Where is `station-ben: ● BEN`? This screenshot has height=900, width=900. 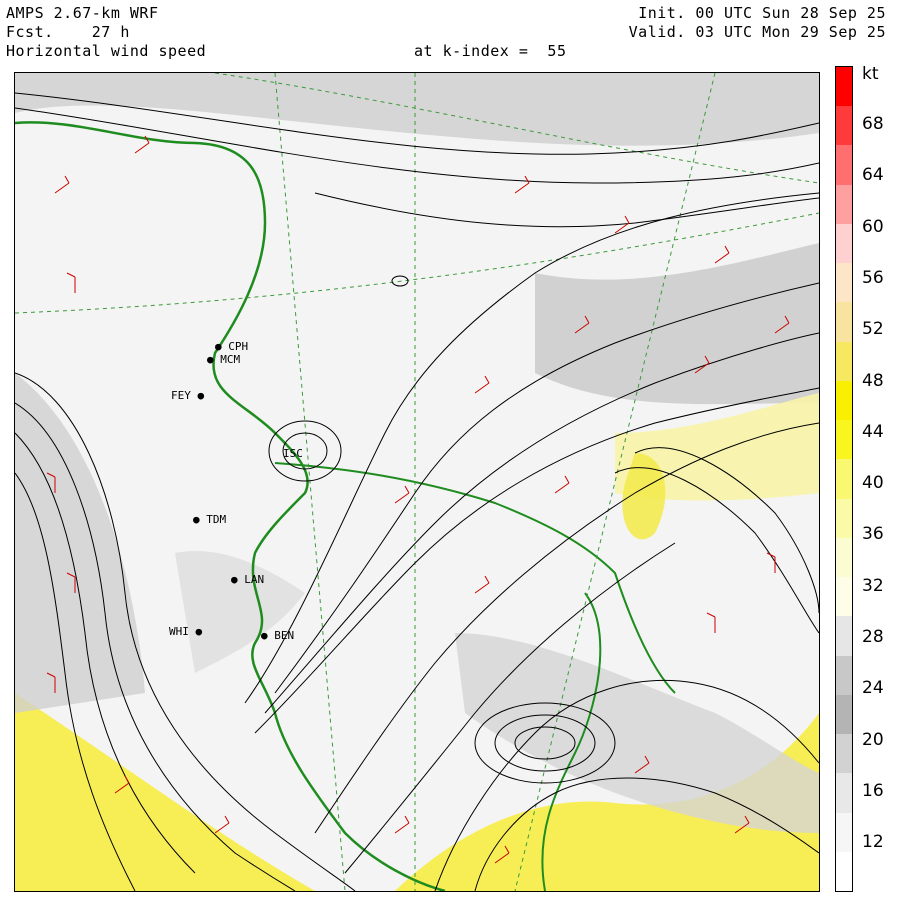 station-ben: ● BEN is located at coordinates (278, 635).